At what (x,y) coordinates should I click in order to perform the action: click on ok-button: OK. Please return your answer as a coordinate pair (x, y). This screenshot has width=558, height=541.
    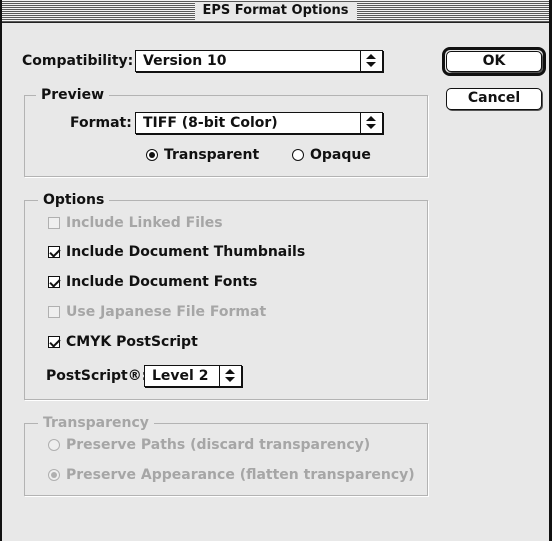
    Looking at the image, I should click on (494, 61).